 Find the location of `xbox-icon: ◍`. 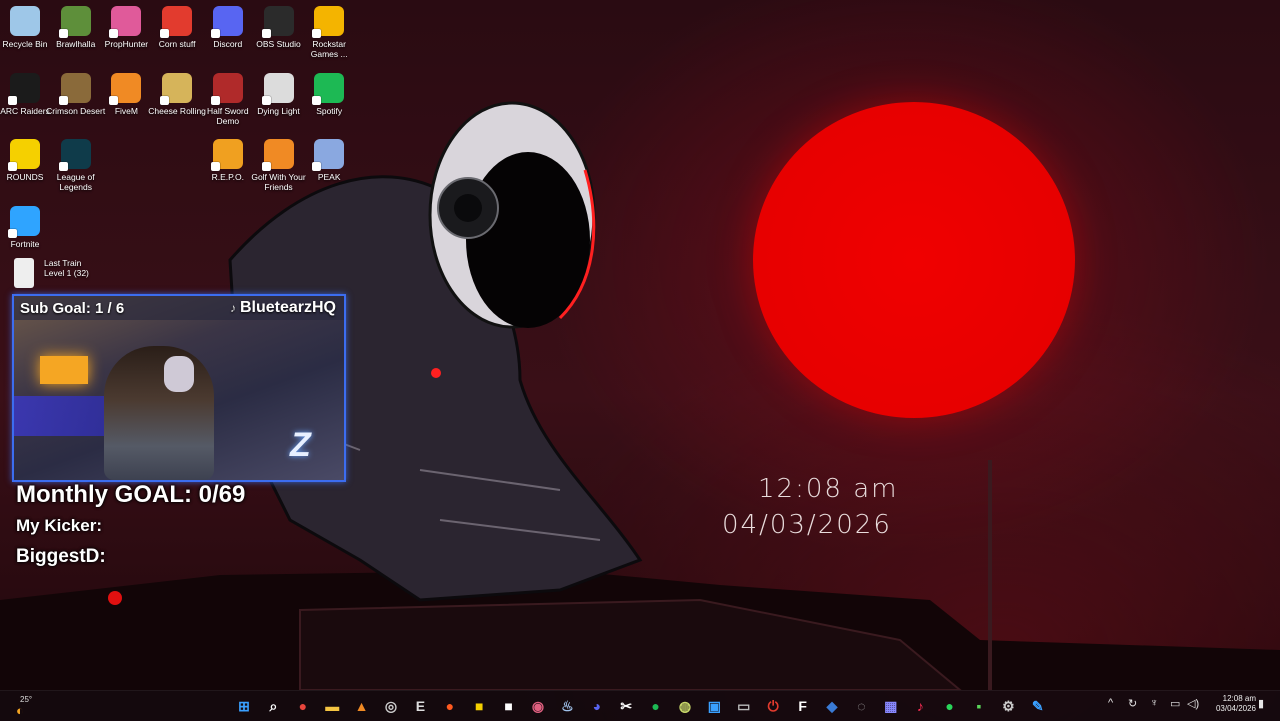

xbox-icon: ◍ is located at coordinates (685, 706).